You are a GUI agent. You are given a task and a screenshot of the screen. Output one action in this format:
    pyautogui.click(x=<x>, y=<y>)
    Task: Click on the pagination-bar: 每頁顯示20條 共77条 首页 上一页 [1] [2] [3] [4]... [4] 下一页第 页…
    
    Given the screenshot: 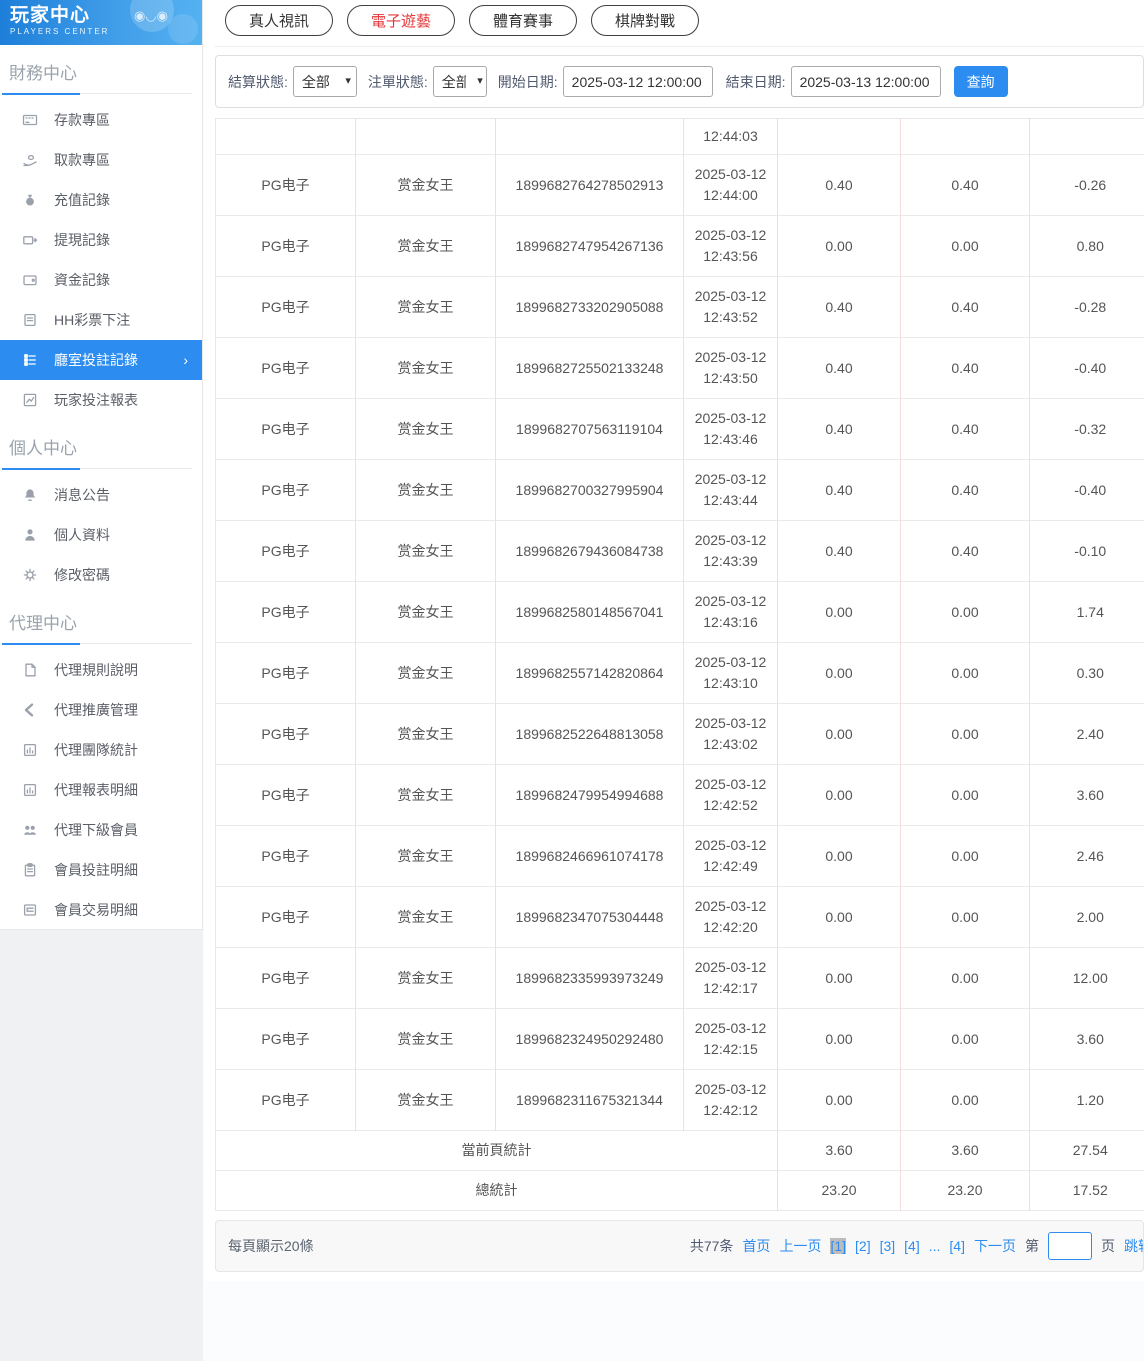 What is the action you would take?
    pyautogui.click(x=679, y=1246)
    